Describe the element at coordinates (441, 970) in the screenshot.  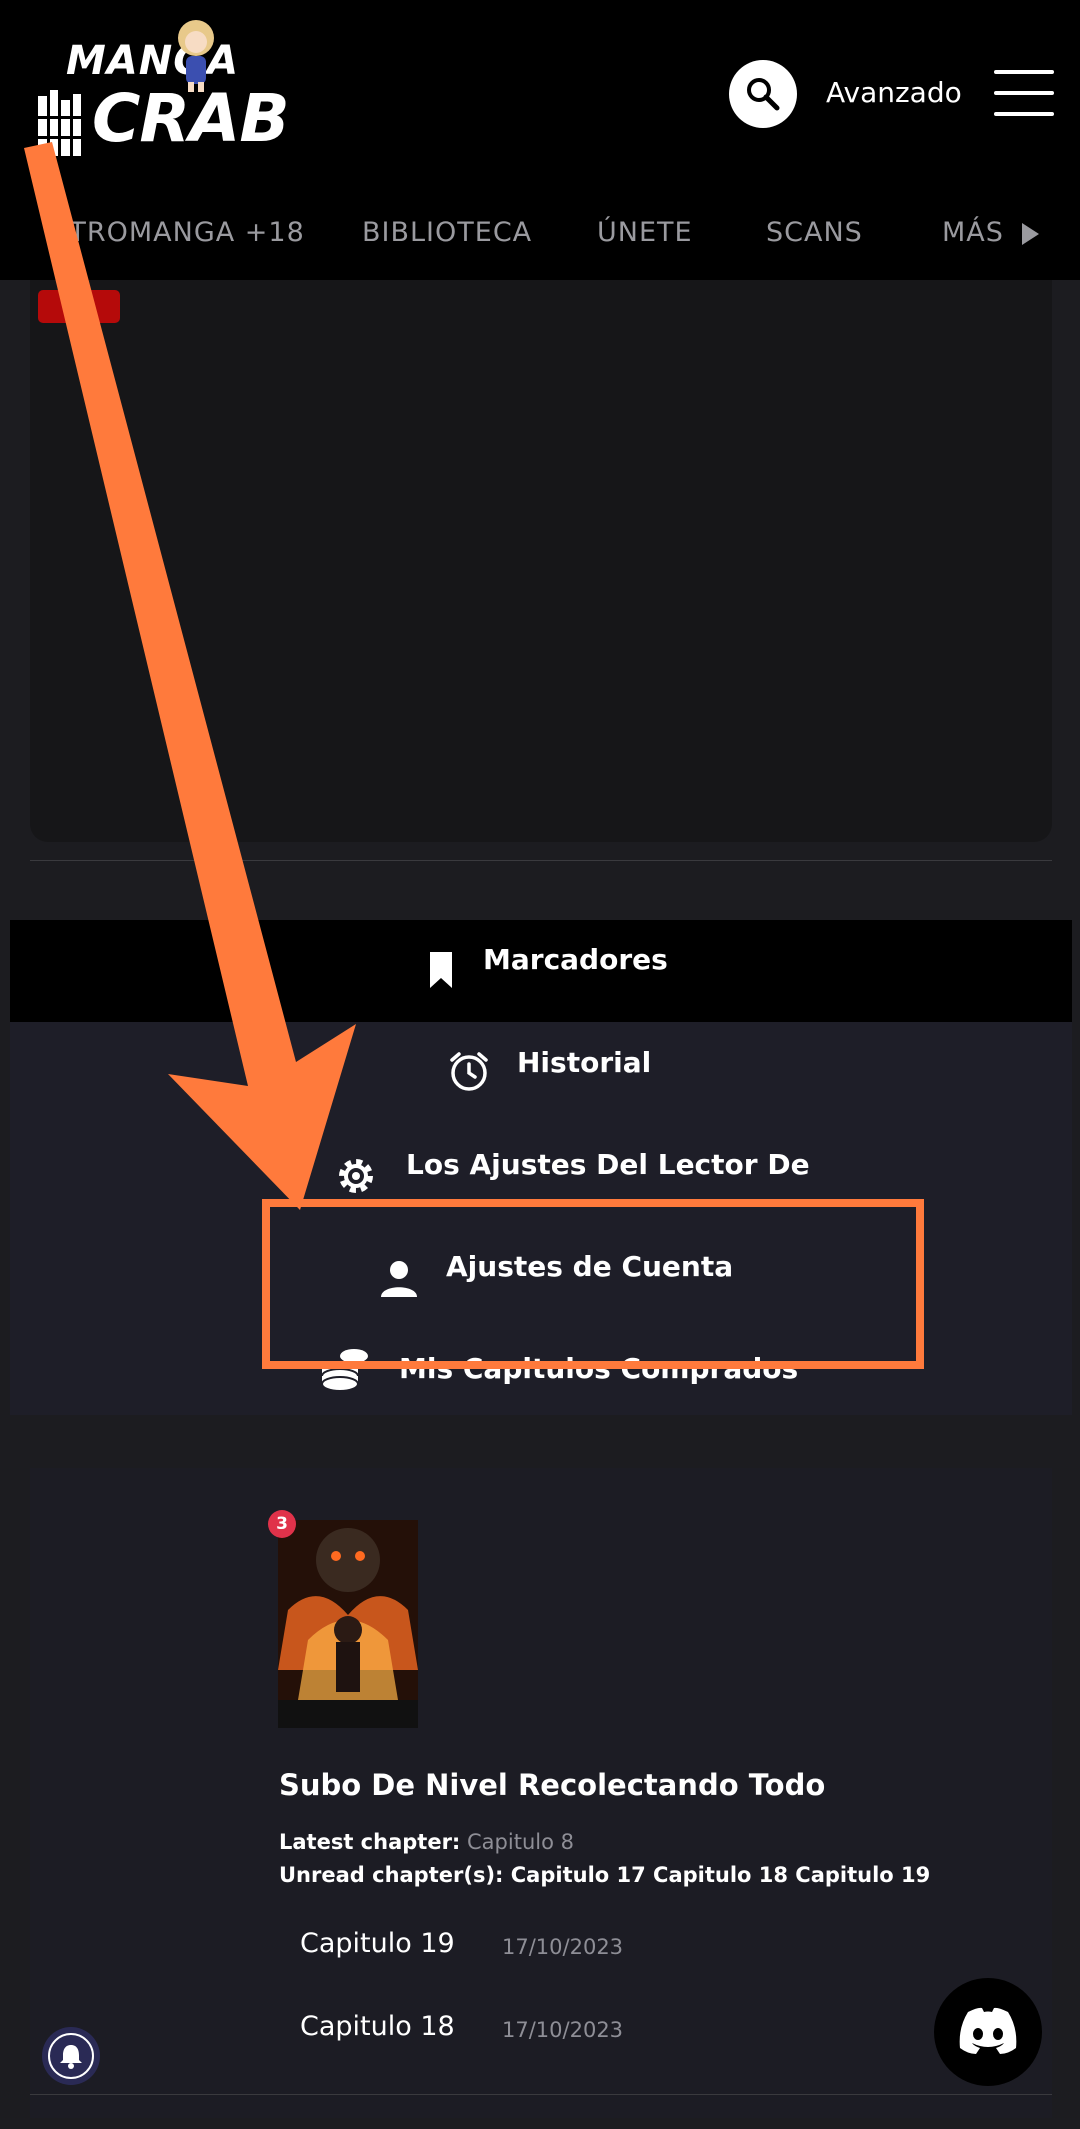
I see `bookmark-icon` at that location.